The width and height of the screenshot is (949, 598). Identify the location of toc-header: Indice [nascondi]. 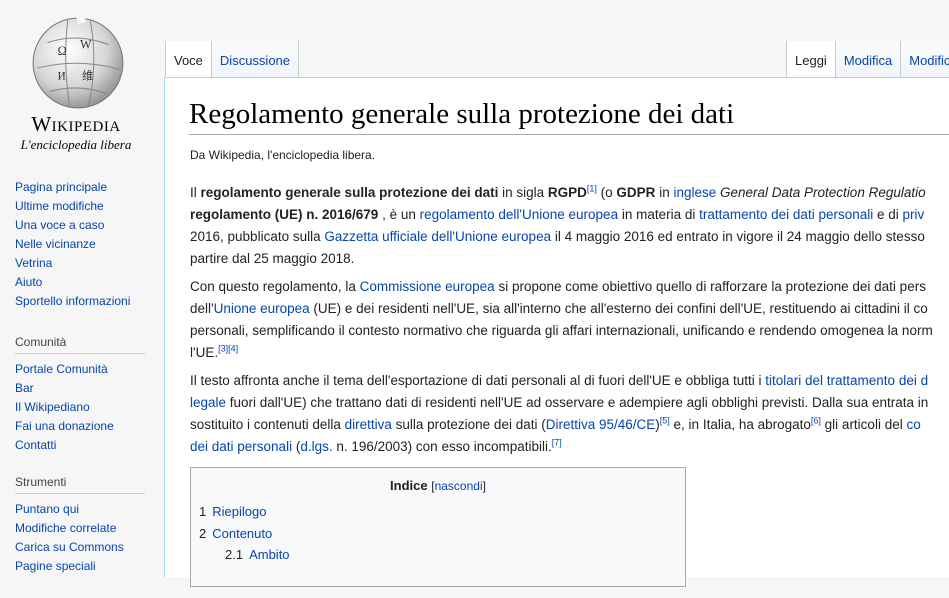
(438, 485).